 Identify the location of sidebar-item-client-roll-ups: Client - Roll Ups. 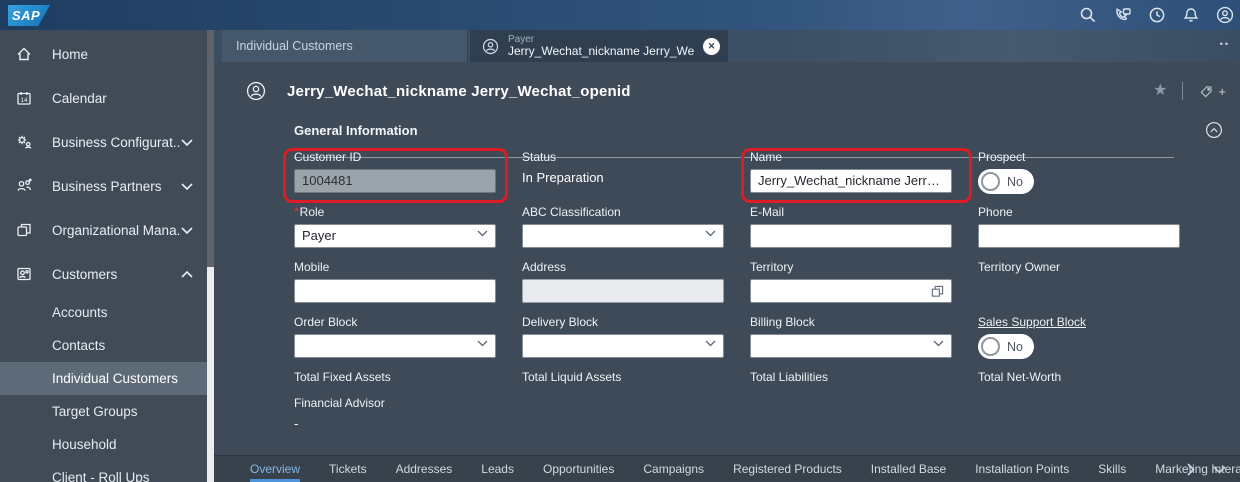
(103, 471).